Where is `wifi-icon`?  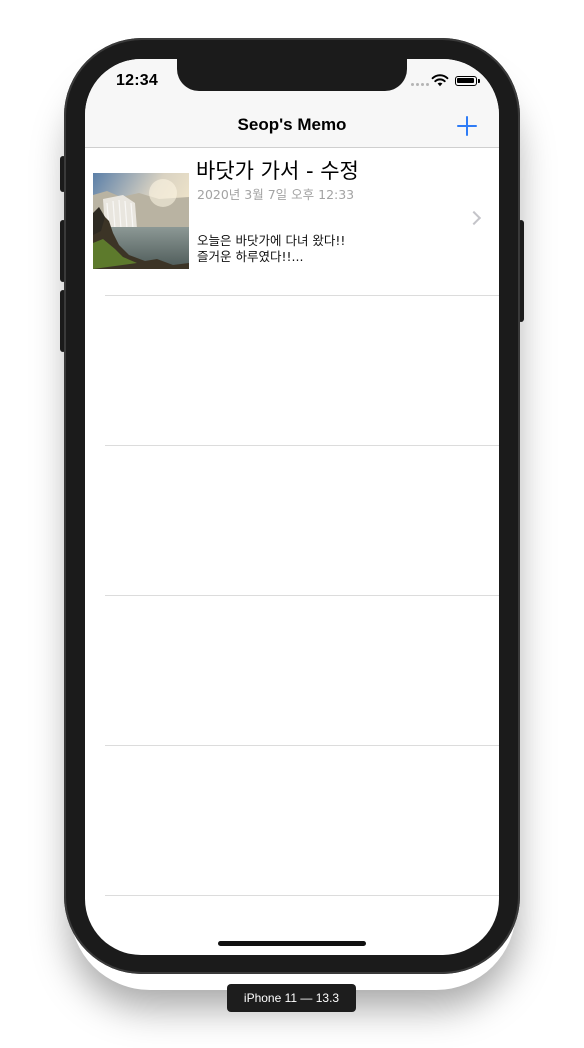 wifi-icon is located at coordinates (440, 80).